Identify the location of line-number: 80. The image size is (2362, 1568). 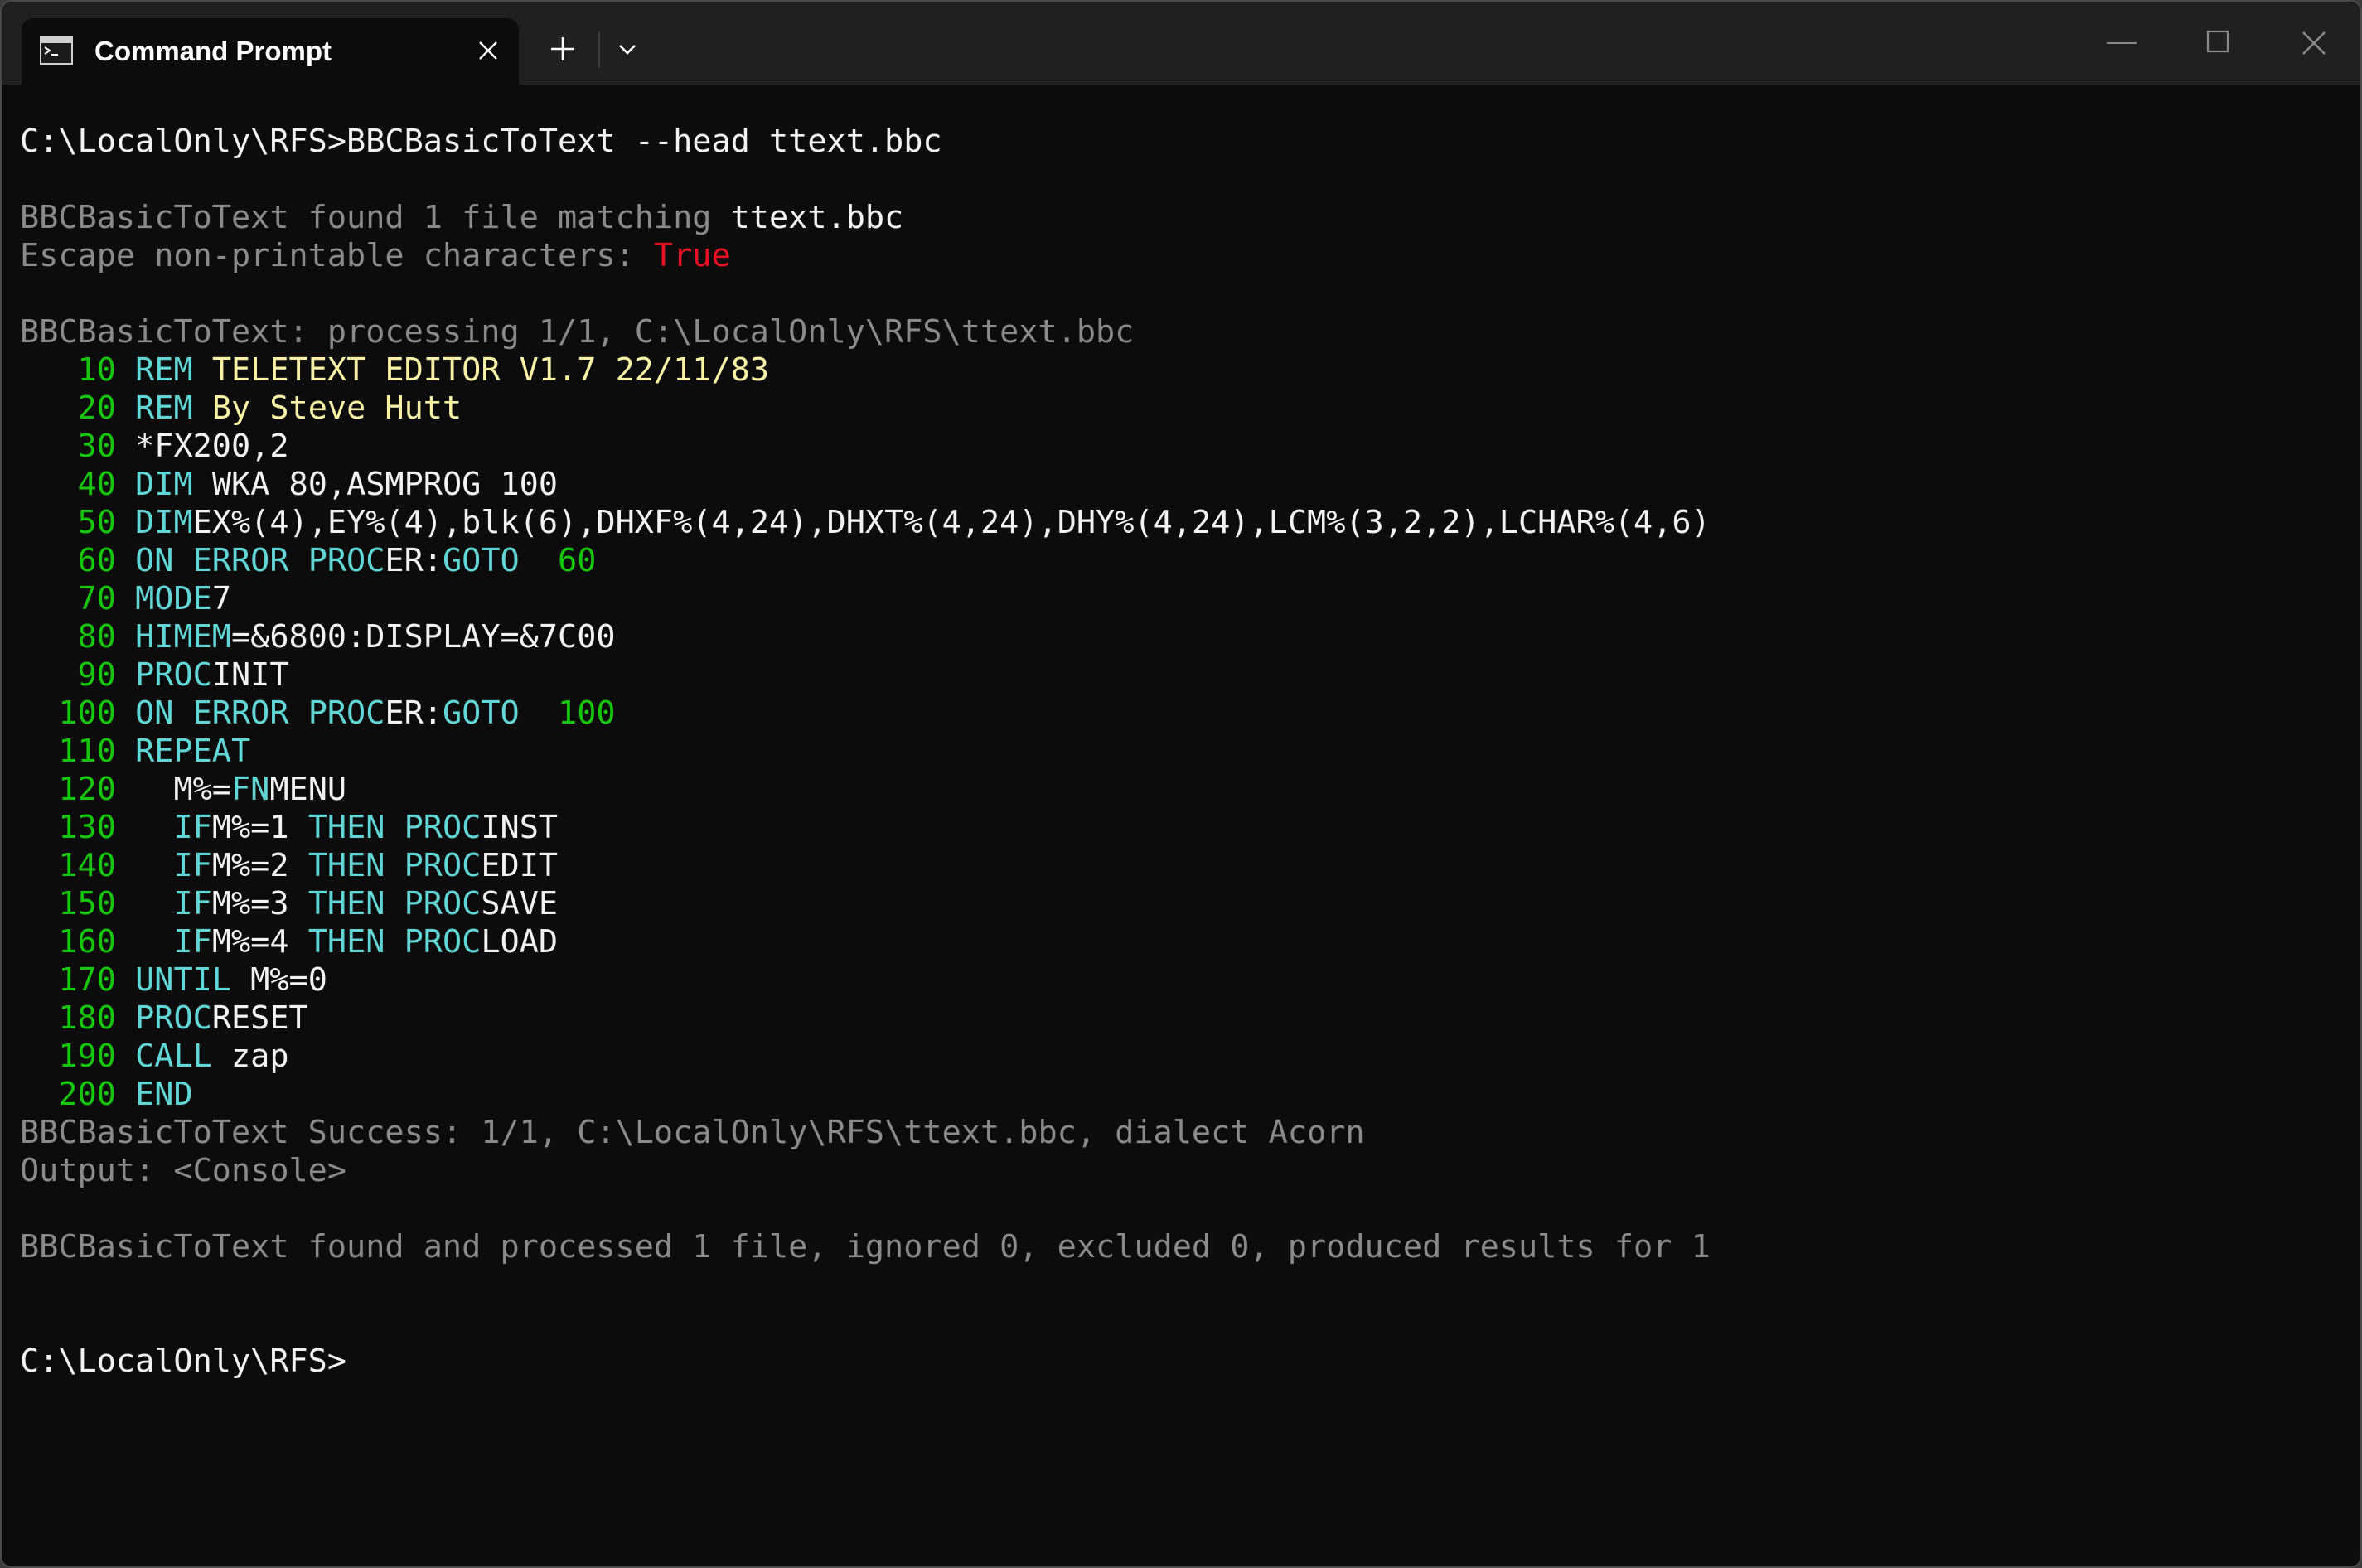
(68, 637).